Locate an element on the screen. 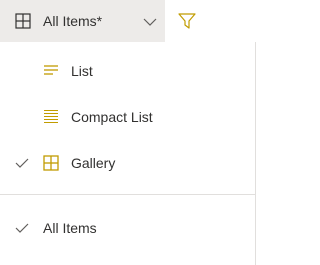 This screenshot has width=320, height=265. command-bar: All Items* is located at coordinates (128, 21).